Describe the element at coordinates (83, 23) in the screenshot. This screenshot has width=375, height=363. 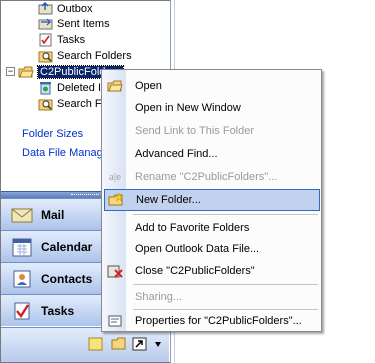
I see `tree-item-label: Sent Items` at that location.